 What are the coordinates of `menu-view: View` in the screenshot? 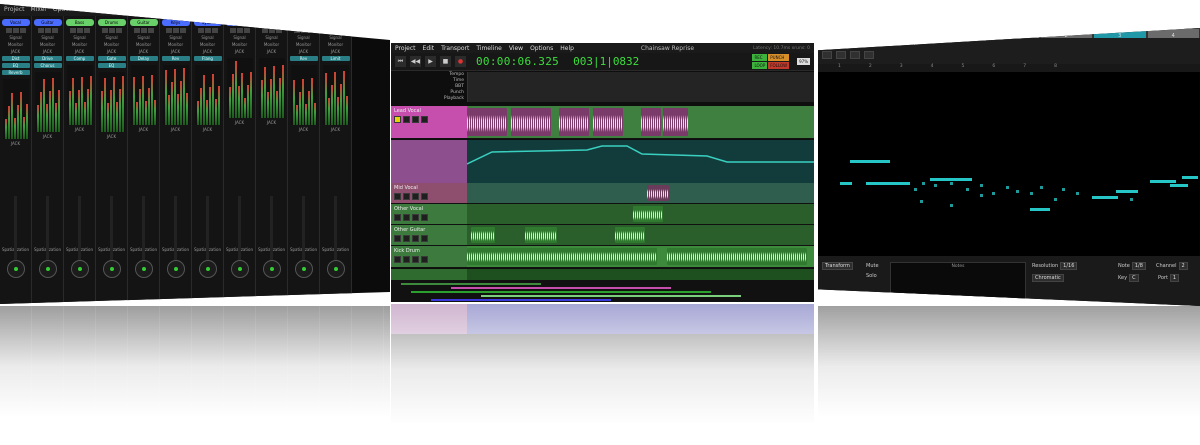 It's located at (861, 43).